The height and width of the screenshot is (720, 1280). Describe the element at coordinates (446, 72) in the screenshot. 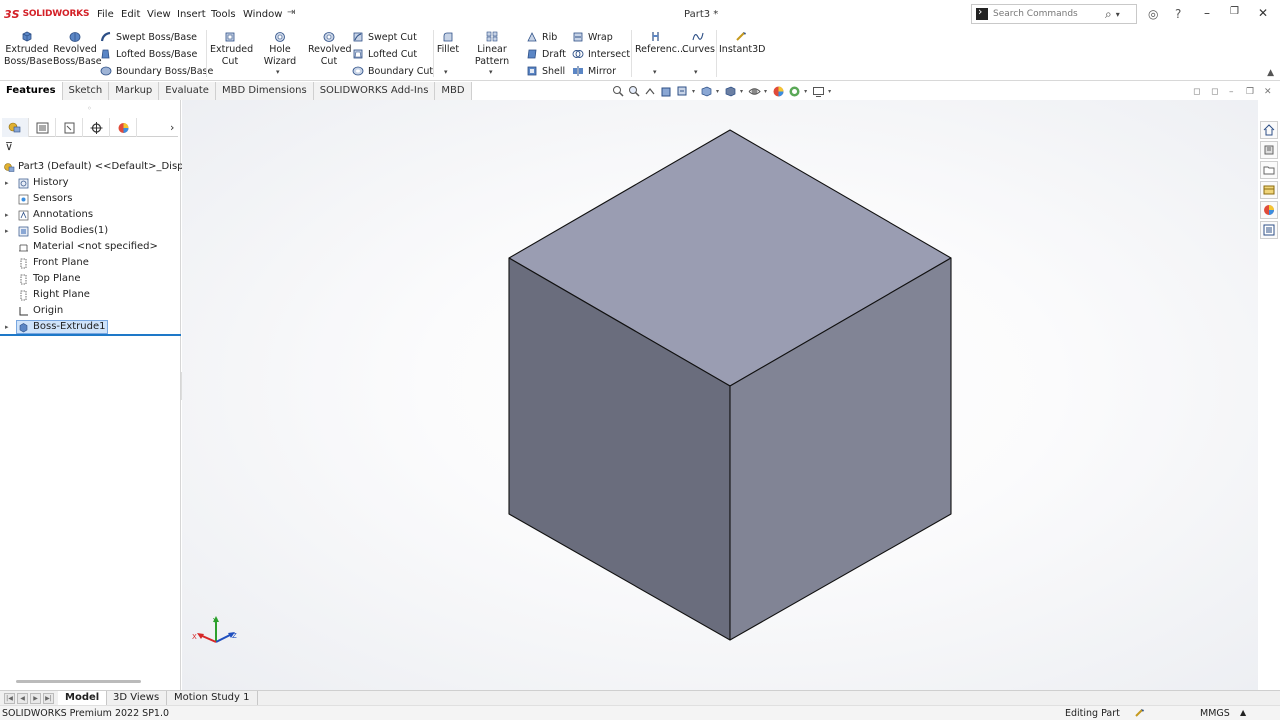

I see `fillet-dropdown-icon: ▾` at that location.